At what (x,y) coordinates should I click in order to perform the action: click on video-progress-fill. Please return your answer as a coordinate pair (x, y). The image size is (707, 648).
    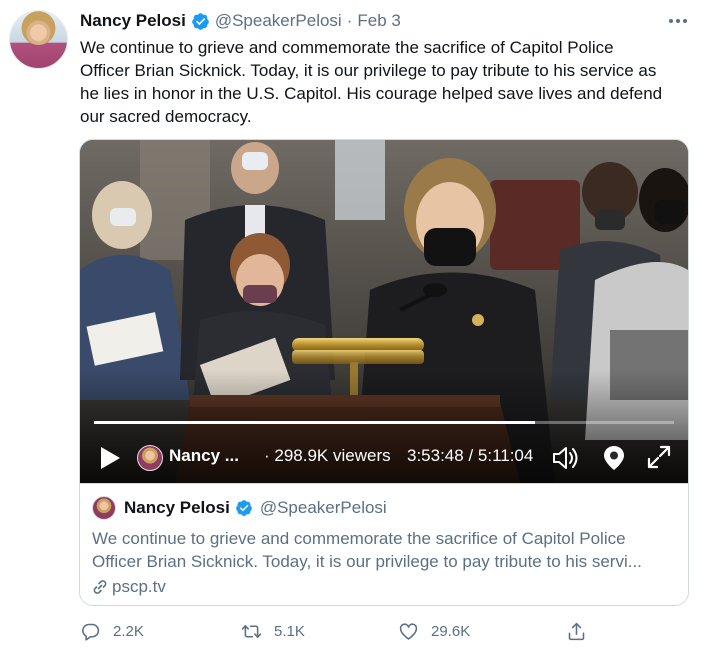
    Looking at the image, I should click on (314, 422).